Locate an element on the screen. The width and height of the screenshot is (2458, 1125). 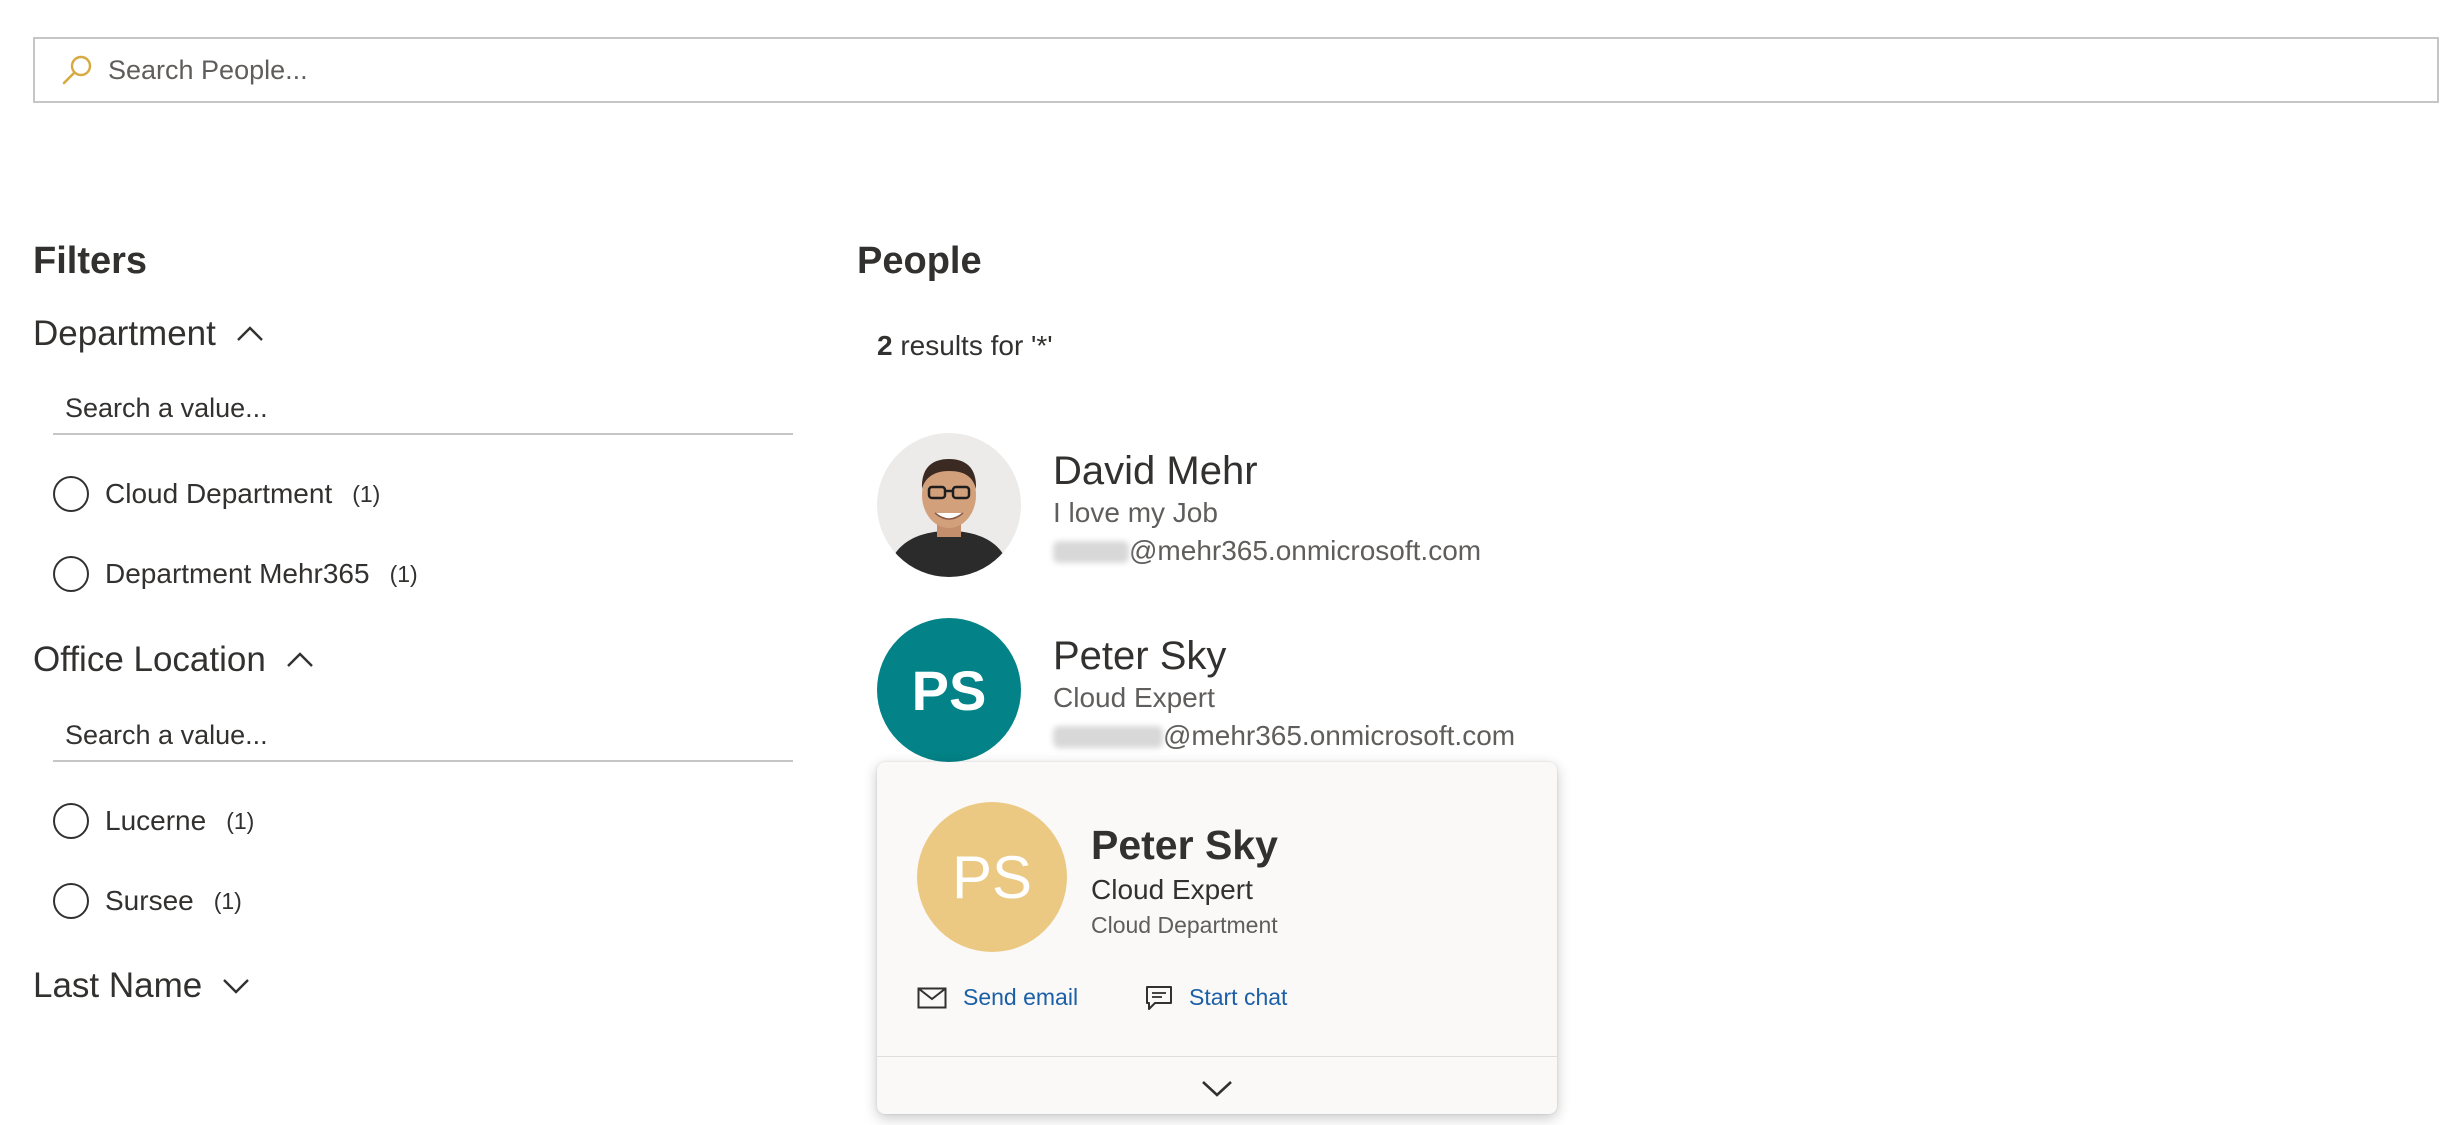
person-card-department: Cloud Department is located at coordinates (1184, 925).